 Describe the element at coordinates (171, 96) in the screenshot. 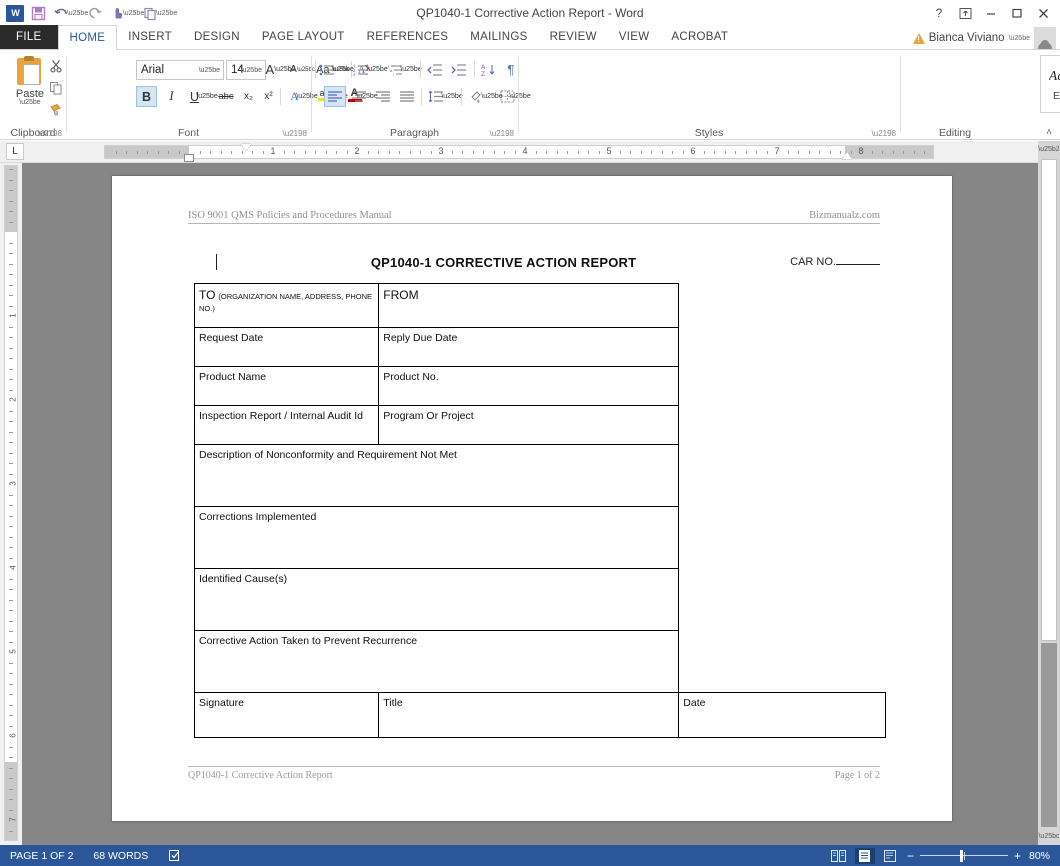

I see `italic-button: I` at that location.